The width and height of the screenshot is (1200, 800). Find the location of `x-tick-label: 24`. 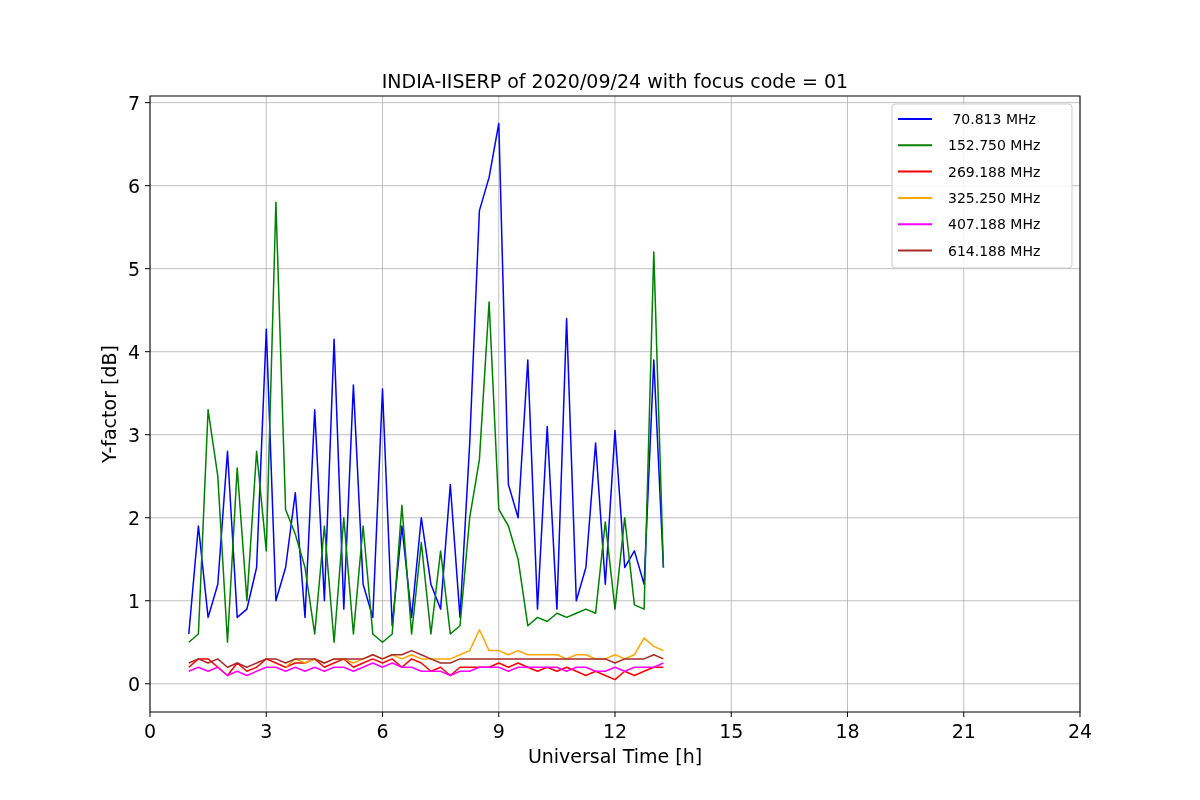

x-tick-label: 24 is located at coordinates (1080, 731).